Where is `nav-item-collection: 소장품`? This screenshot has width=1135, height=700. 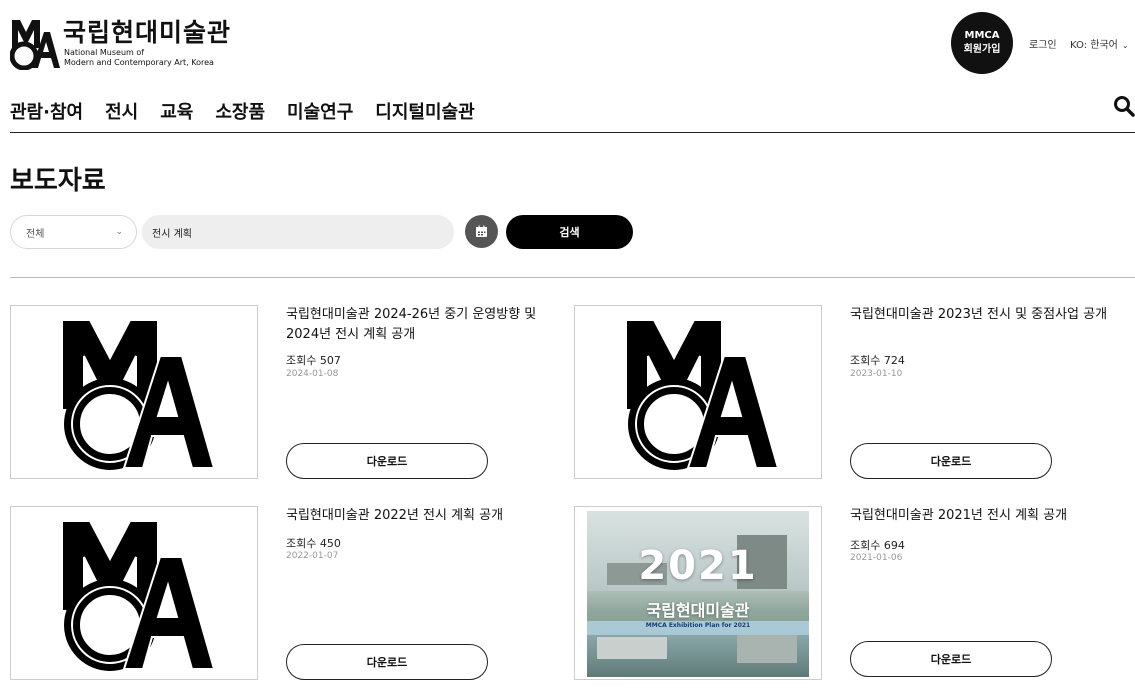
nav-item-collection: 소장품 is located at coordinates (240, 111).